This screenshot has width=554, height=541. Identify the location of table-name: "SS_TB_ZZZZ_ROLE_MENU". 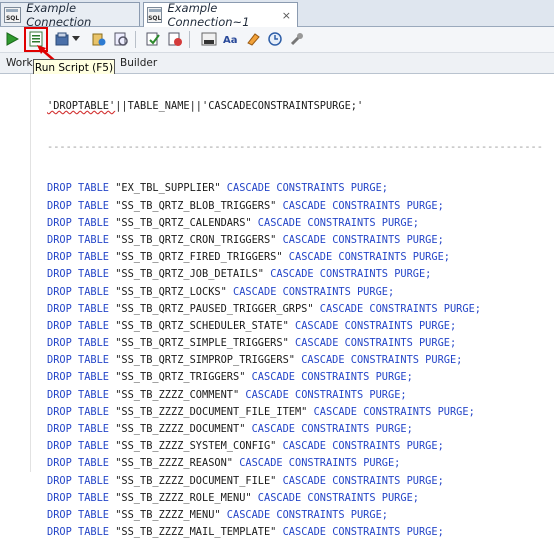
(183, 497).